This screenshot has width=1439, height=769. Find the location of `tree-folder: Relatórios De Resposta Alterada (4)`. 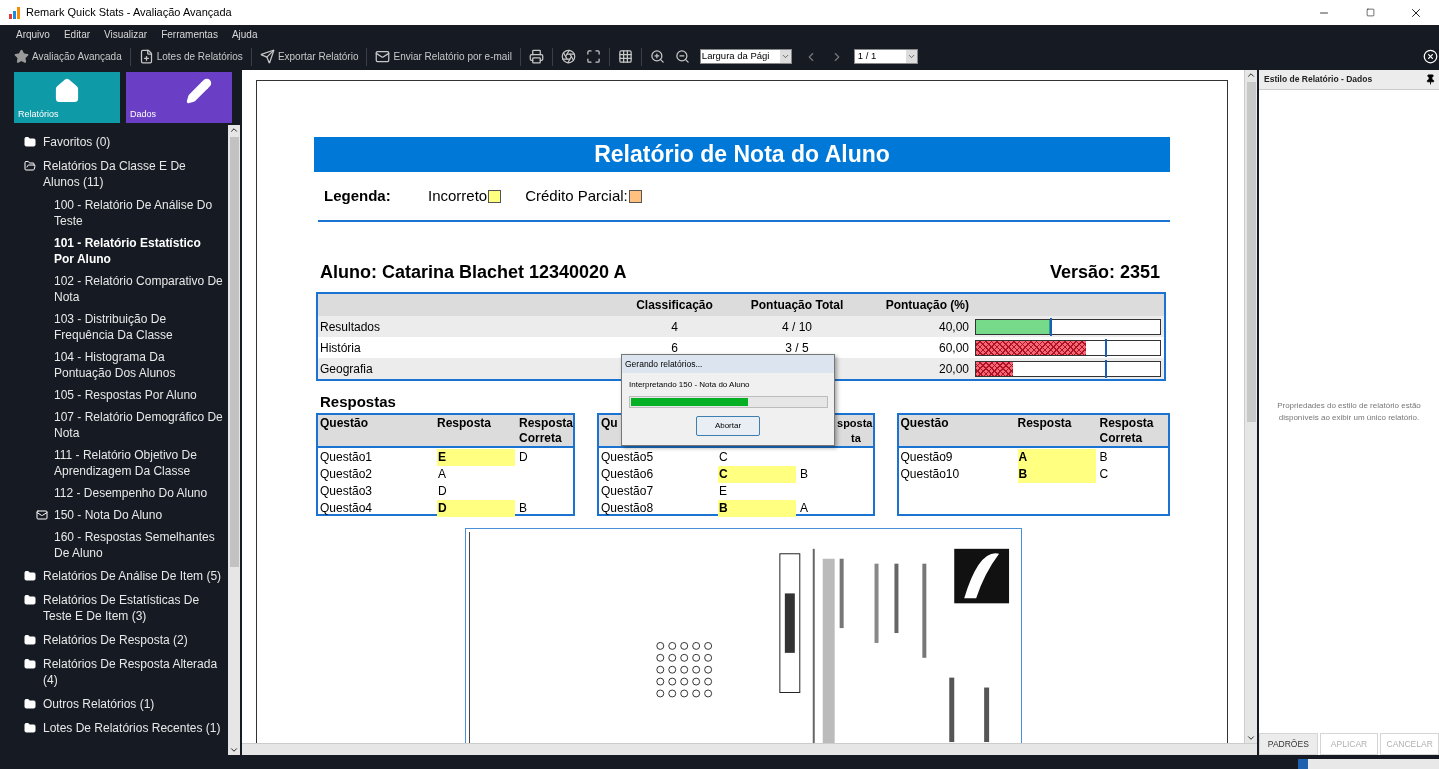

tree-folder: Relatórios De Resposta Alterada (4) is located at coordinates (121, 672).